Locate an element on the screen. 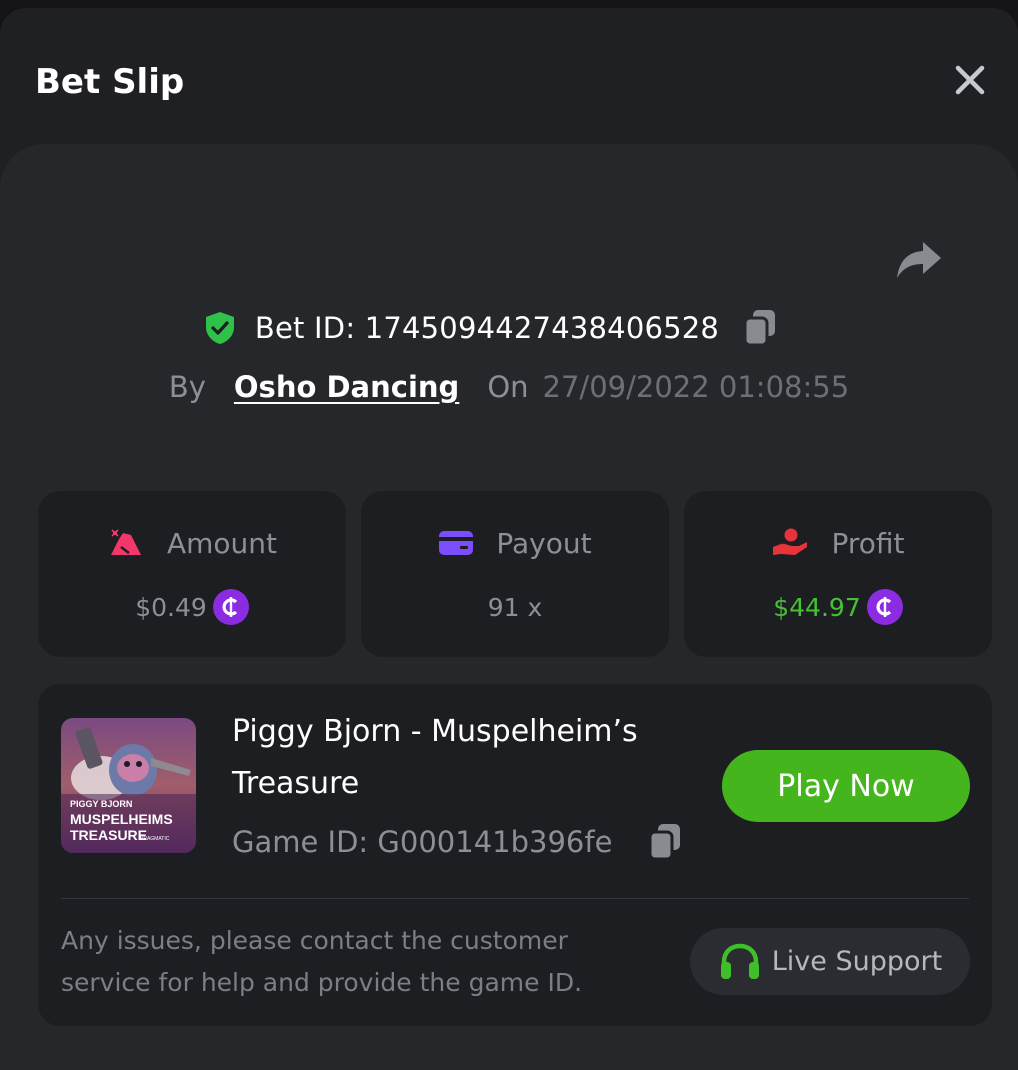  user-link: Osho Dancing is located at coordinates (346, 387).